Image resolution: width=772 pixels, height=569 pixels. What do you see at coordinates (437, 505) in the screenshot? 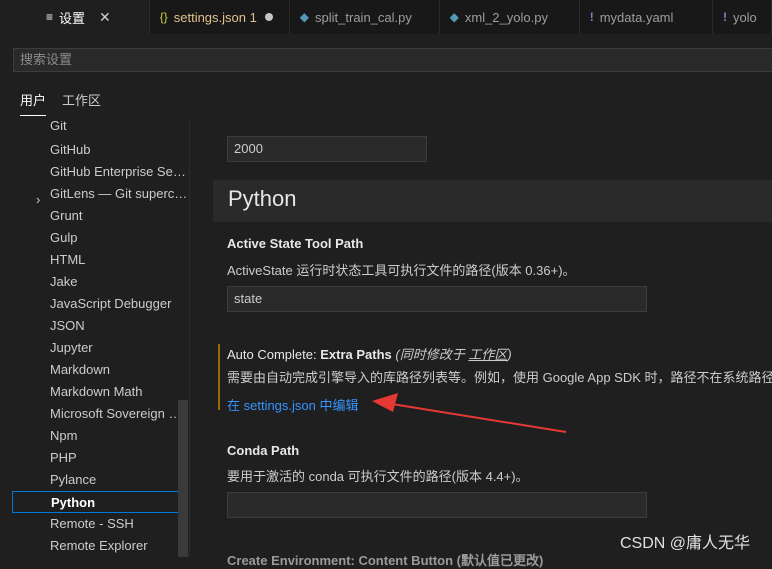
I see `conda-path-input` at bounding box center [437, 505].